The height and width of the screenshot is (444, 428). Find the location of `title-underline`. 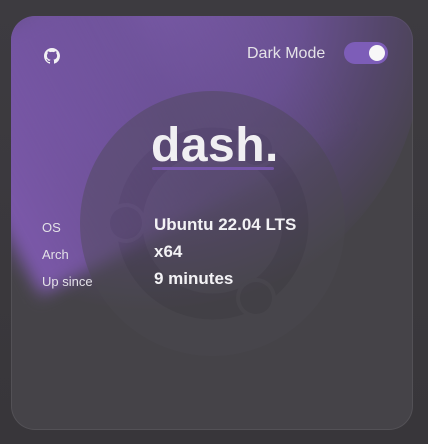

title-underline is located at coordinates (213, 168).